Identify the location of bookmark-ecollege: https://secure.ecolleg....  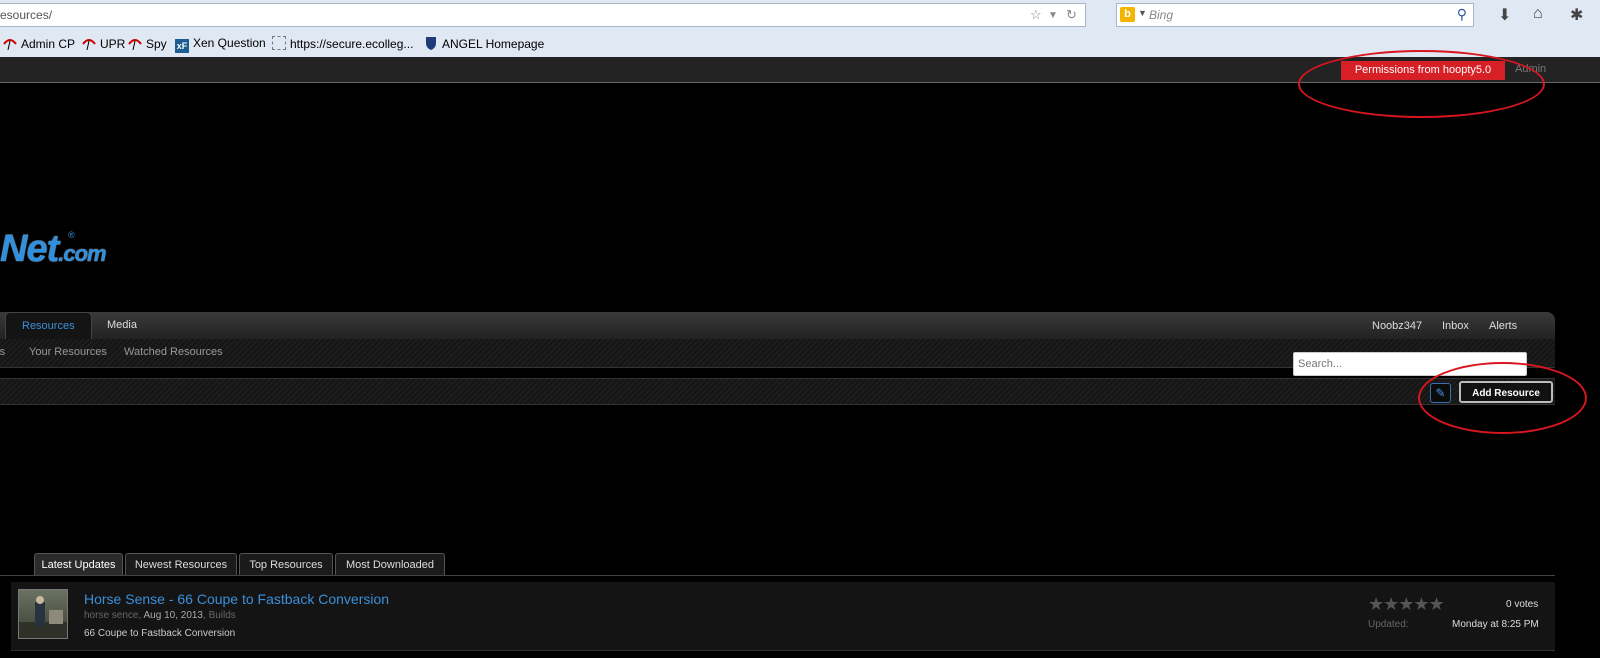
(342, 43).